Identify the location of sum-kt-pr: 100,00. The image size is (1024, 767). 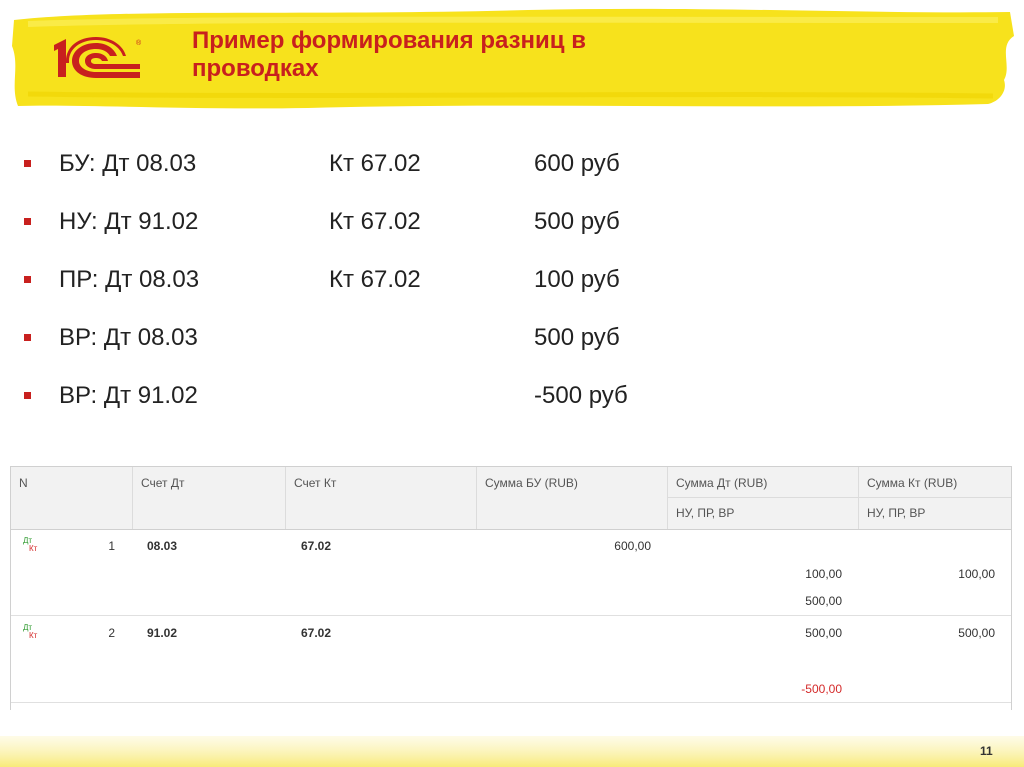
(976, 574).